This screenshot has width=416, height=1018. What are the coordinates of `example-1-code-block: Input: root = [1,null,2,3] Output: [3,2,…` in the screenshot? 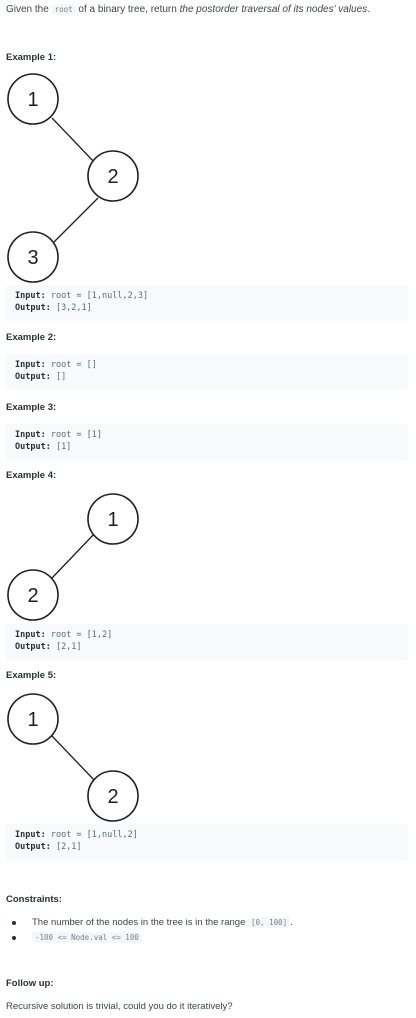 It's located at (207, 303).